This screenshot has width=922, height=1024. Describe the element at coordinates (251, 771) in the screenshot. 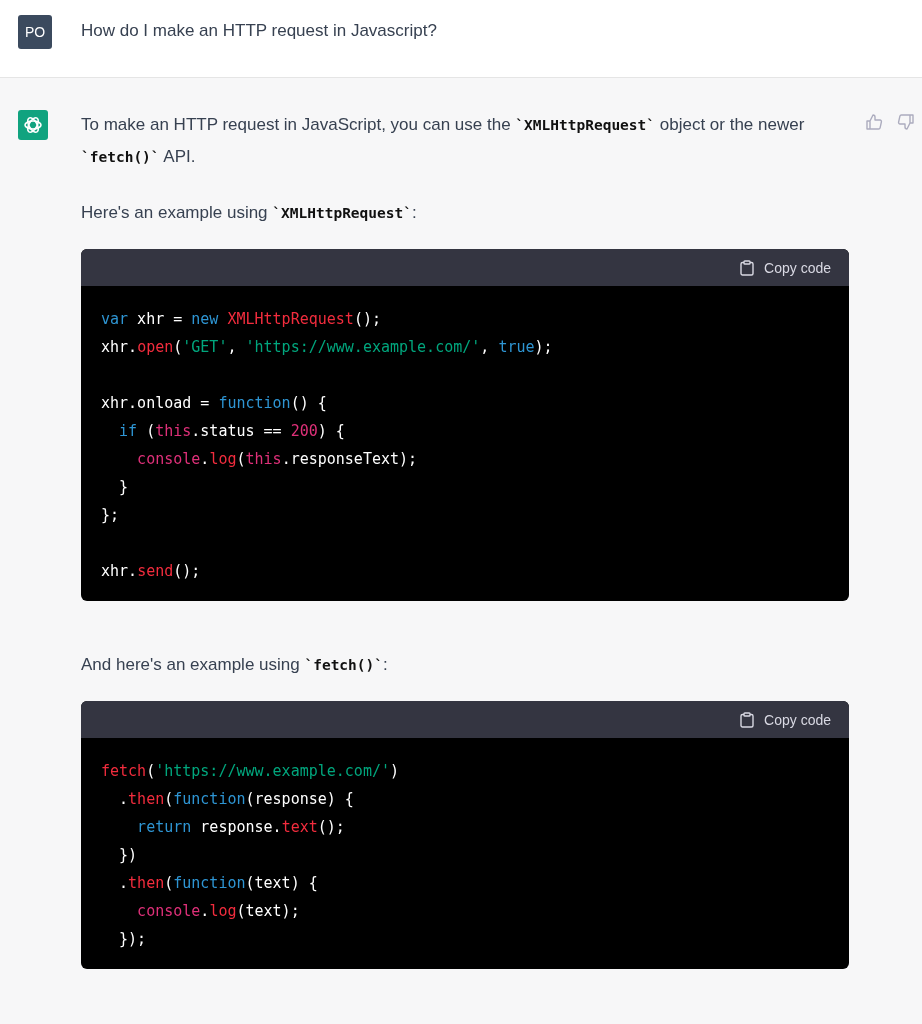

I see `code-line: fetch('https://www.example.com/')` at that location.